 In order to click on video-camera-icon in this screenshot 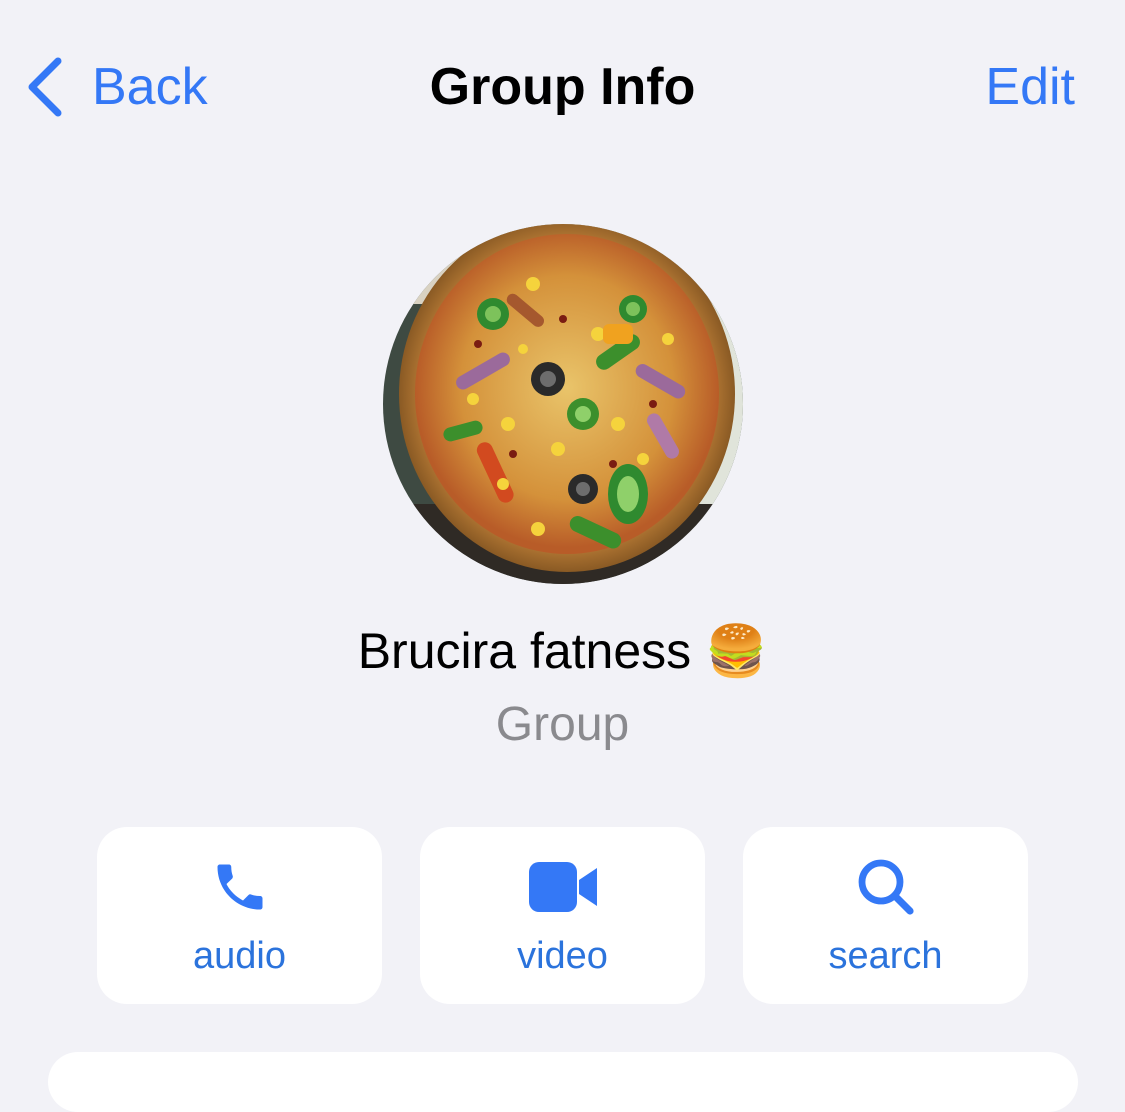, I will do `click(562, 887)`.